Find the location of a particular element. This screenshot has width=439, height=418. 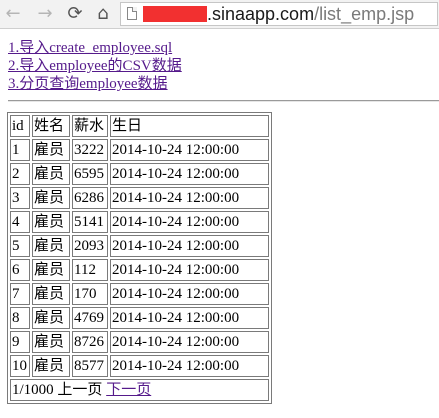

url-text: .sinaapp.com/list_emp.jsp is located at coordinates (310, 14).